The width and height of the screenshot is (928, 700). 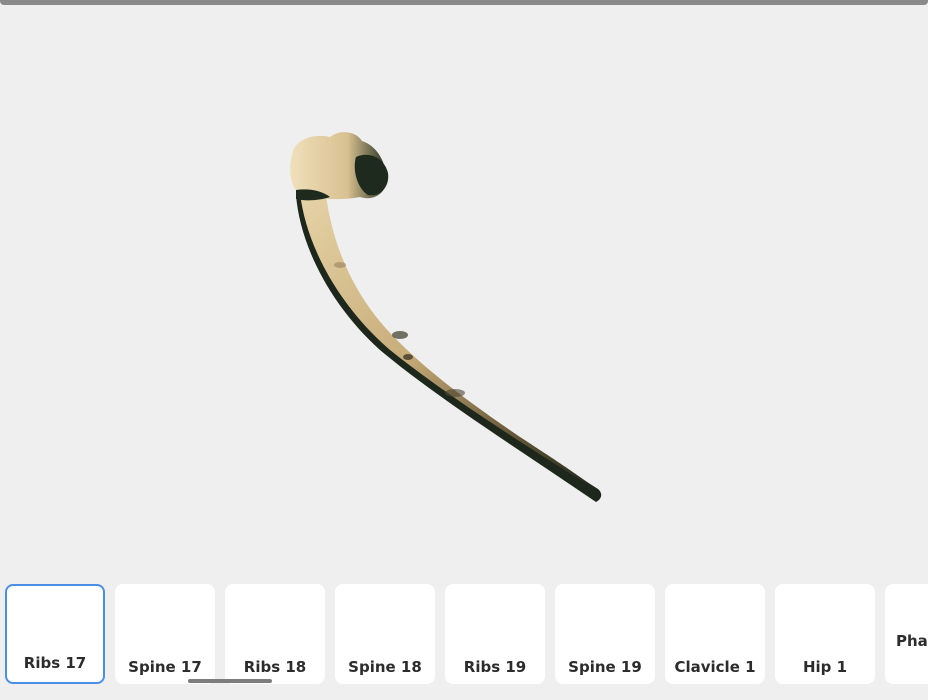 What do you see at coordinates (912, 641) in the screenshot?
I see `thumbnail-label: Phal` at bounding box center [912, 641].